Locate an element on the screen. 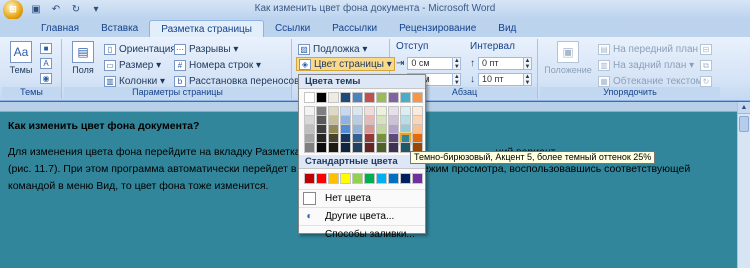 The image size is (750, 268). indent-left-field: ⇥ 0 см ▲ ▼ is located at coordinates (429, 63).